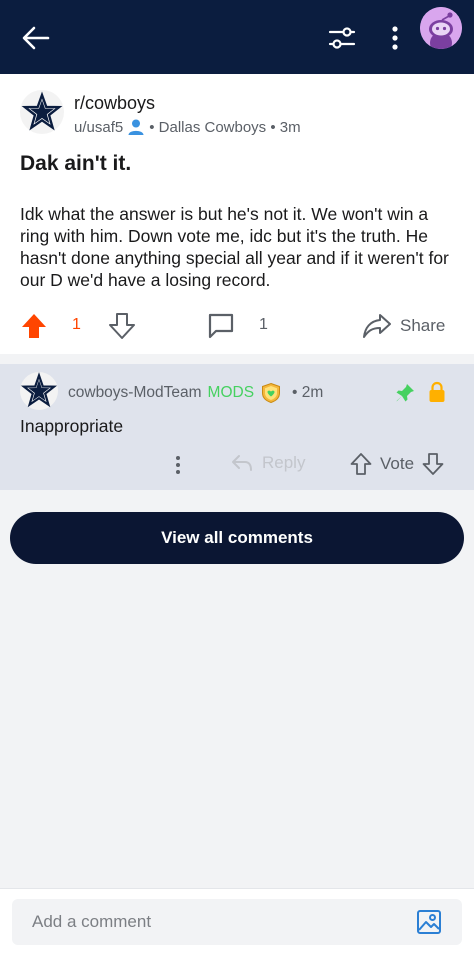  Describe the element at coordinates (429, 922) in the screenshot. I see `image-upload-icon` at that location.